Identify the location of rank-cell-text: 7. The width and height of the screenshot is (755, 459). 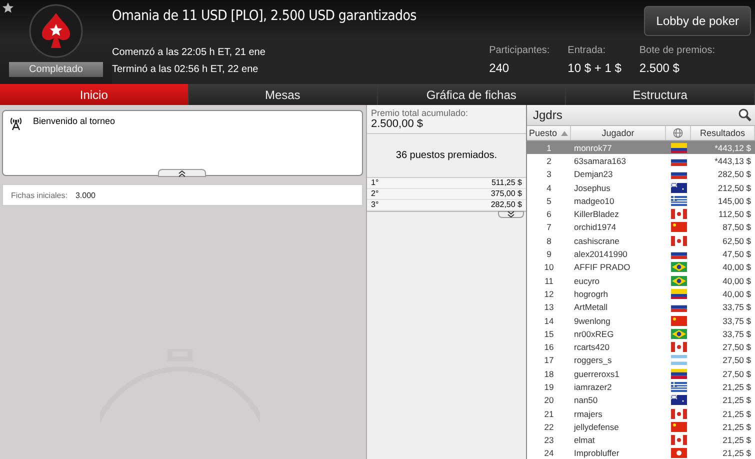
(549, 227).